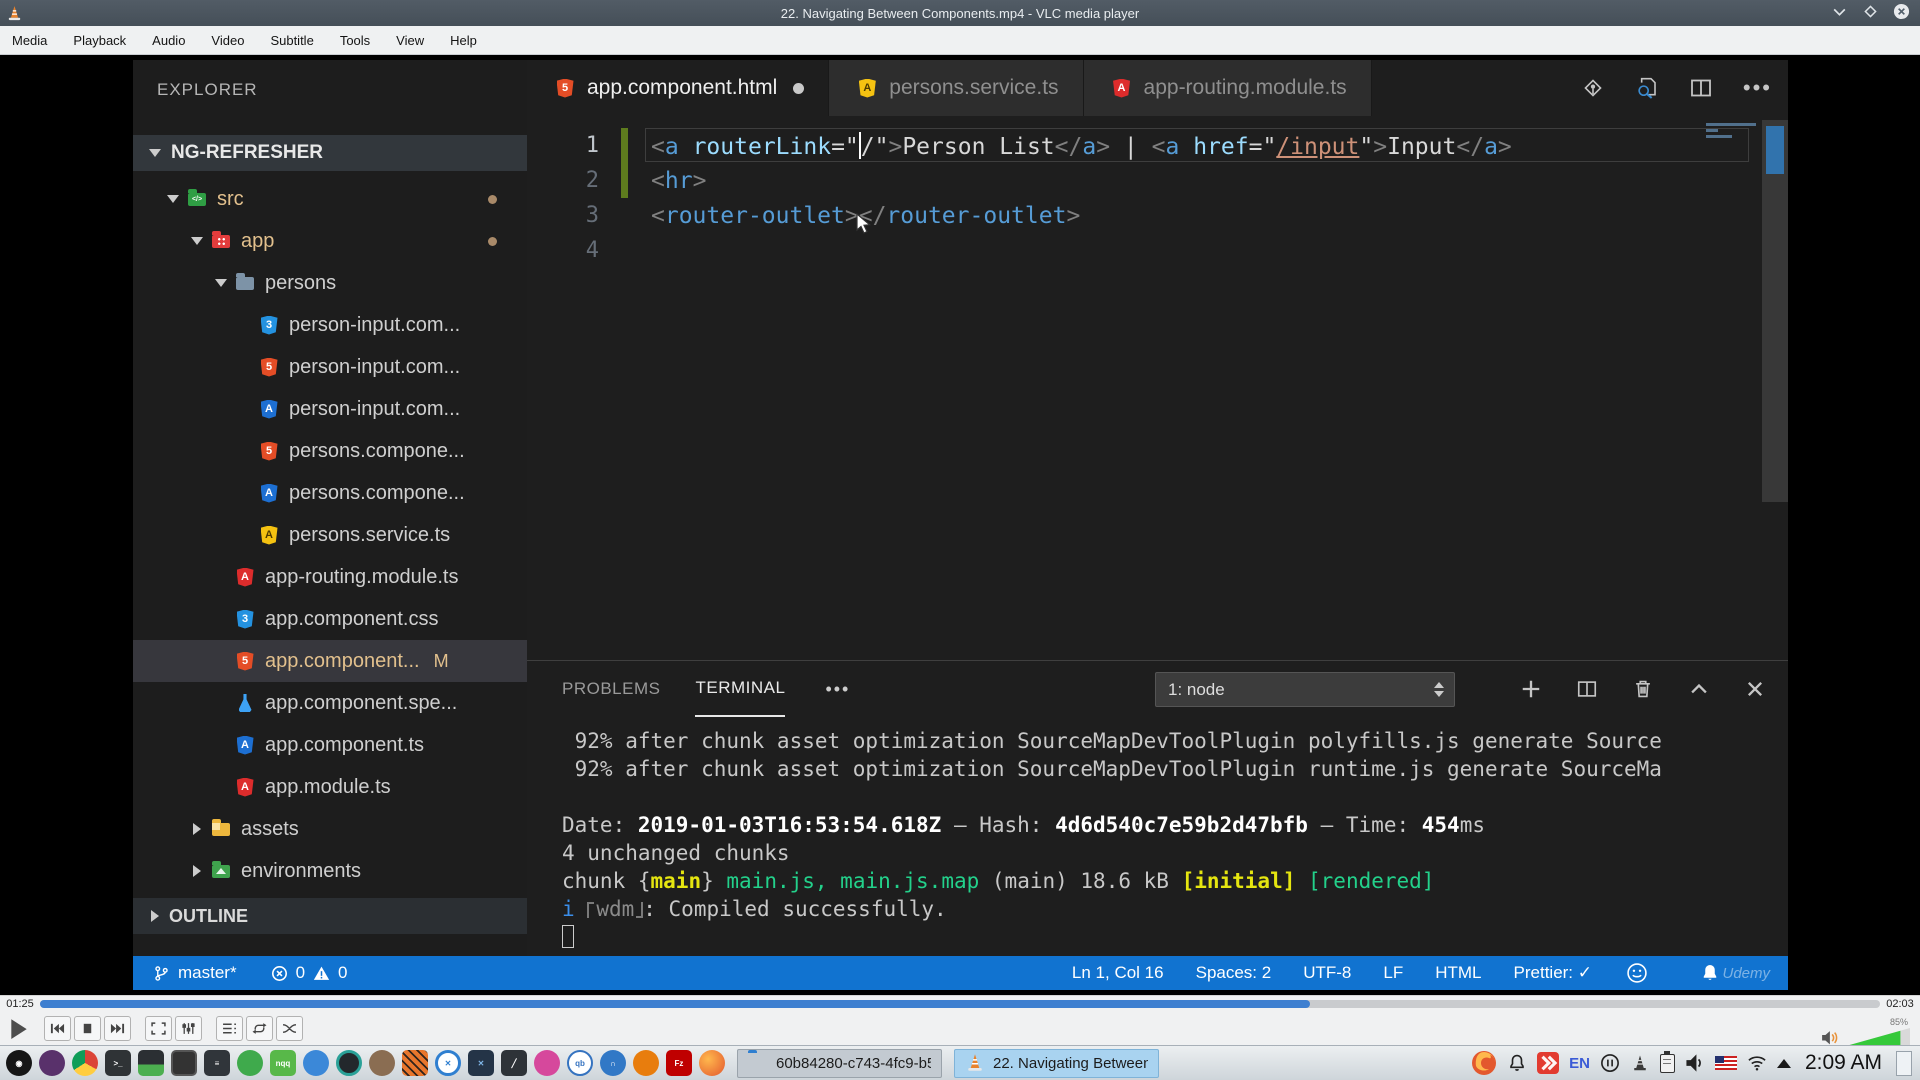 The height and width of the screenshot is (1080, 1920). Describe the element at coordinates (188, 1028) in the screenshot. I see `extended-settings-button` at that location.